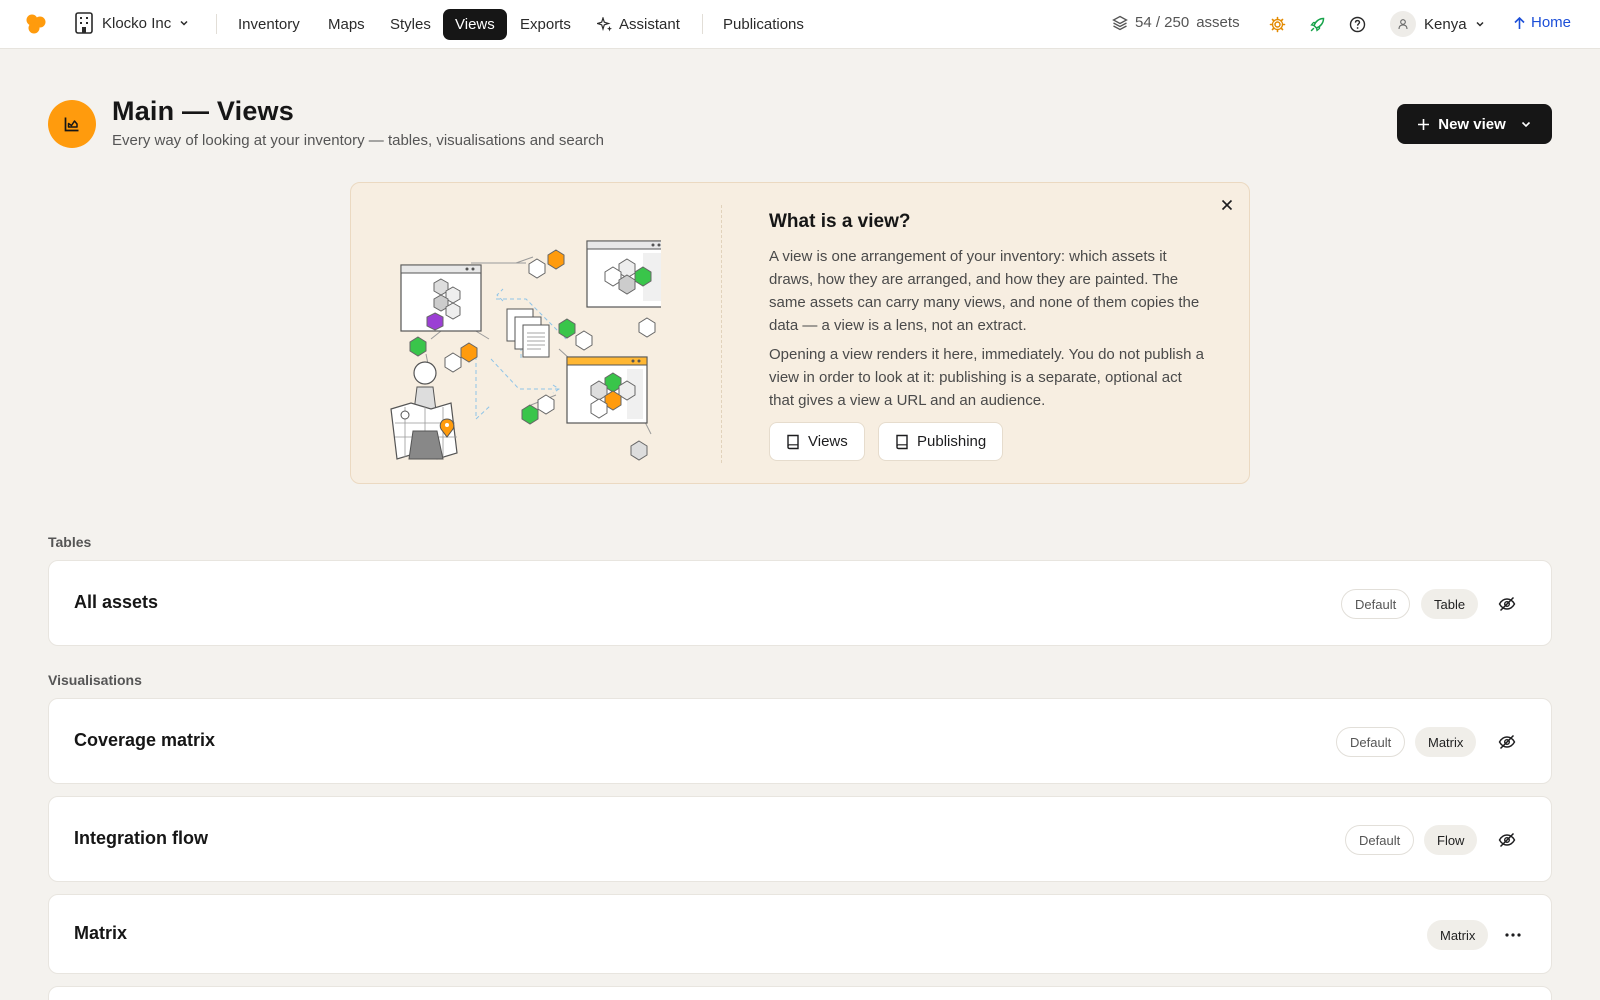  What do you see at coordinates (116, 602) in the screenshot?
I see `view-name: All assets` at bounding box center [116, 602].